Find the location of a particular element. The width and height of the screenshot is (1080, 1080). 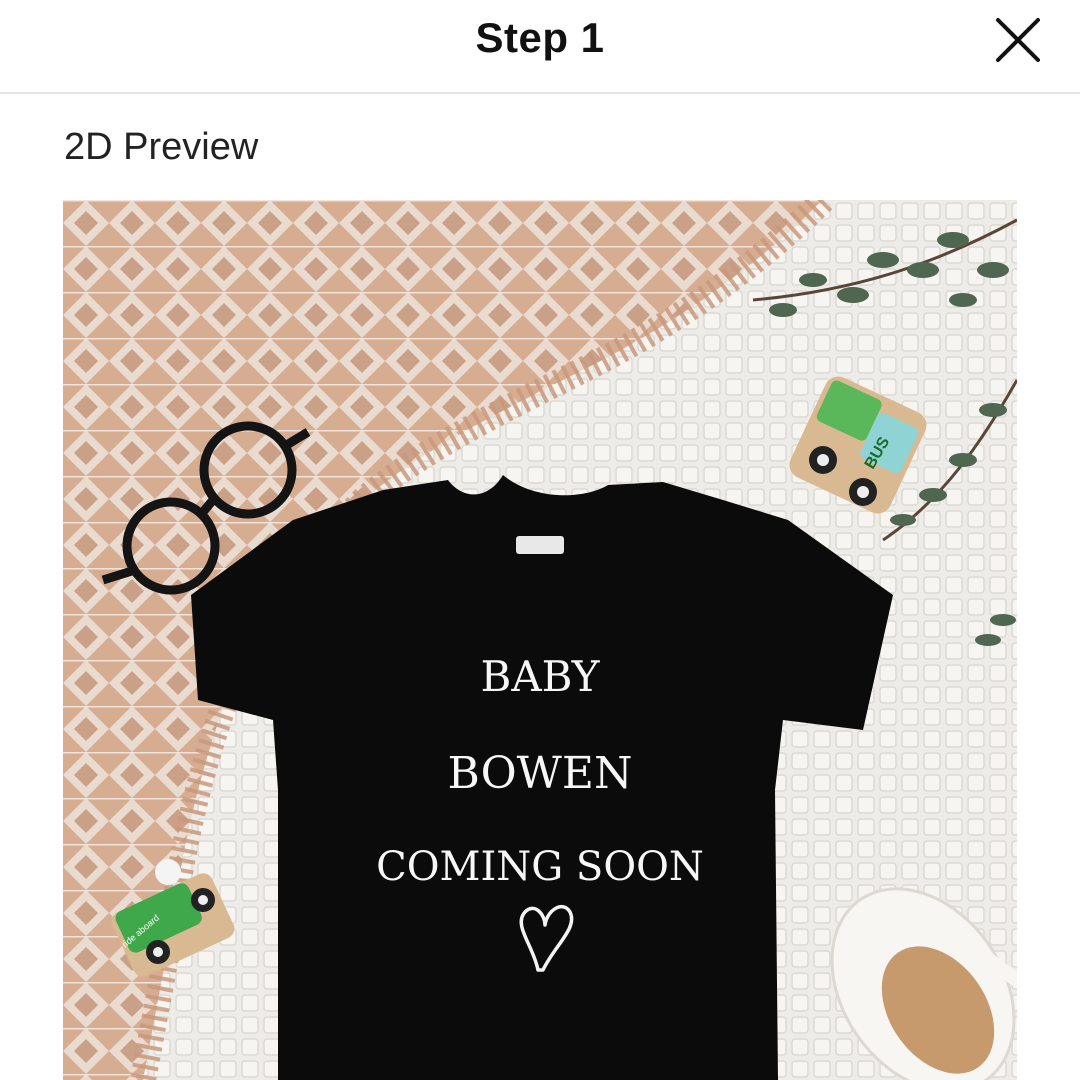

header-bar: Step 1 is located at coordinates (540, 47).